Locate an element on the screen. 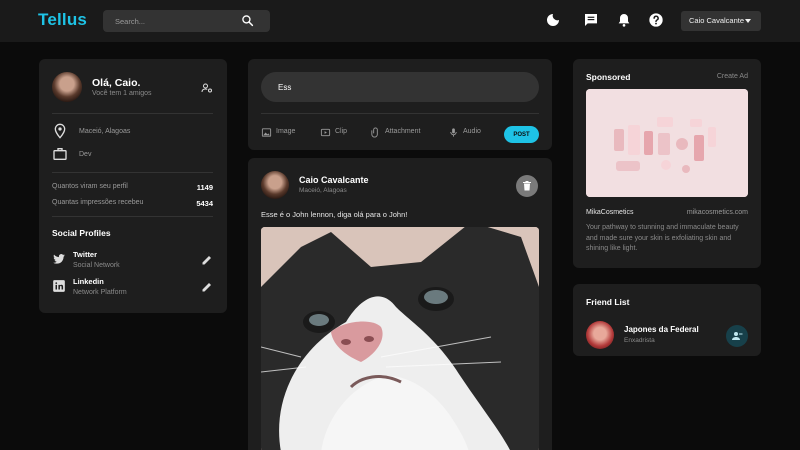 This screenshot has width=800, height=450. app-logo: Tellus is located at coordinates (62, 20).